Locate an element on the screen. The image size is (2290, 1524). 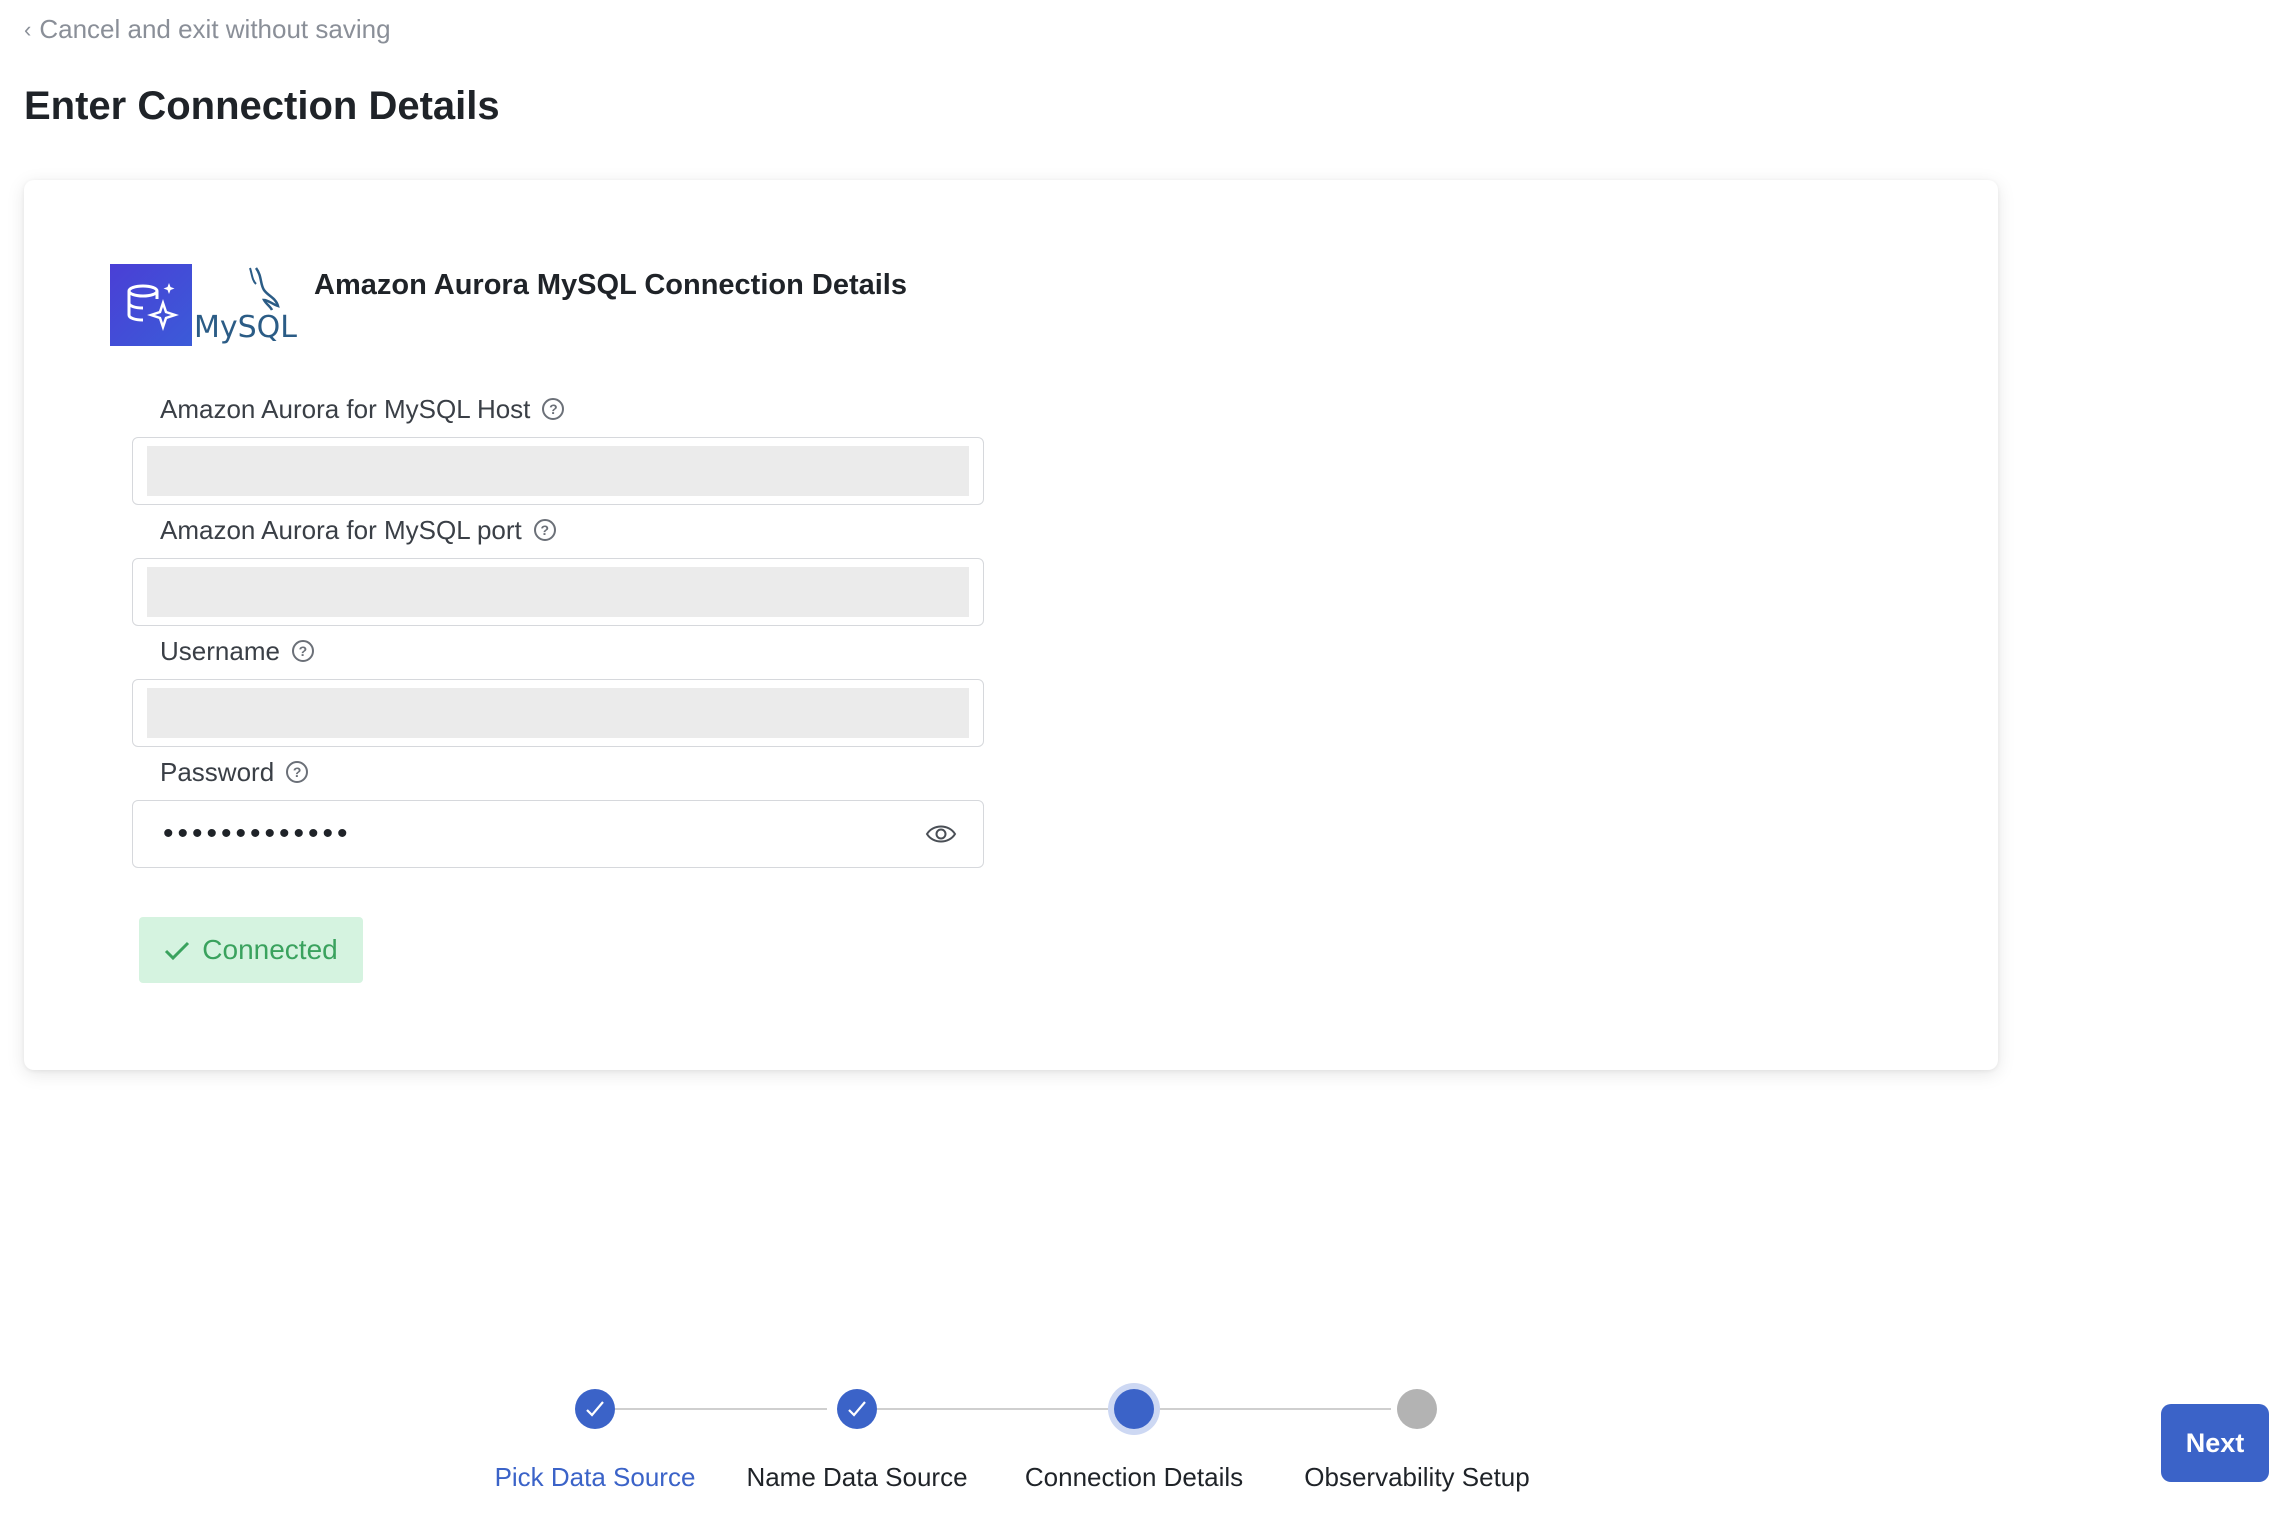
port-field: Amazon Aurora for MySQL port ? is located at coordinates (558, 569).